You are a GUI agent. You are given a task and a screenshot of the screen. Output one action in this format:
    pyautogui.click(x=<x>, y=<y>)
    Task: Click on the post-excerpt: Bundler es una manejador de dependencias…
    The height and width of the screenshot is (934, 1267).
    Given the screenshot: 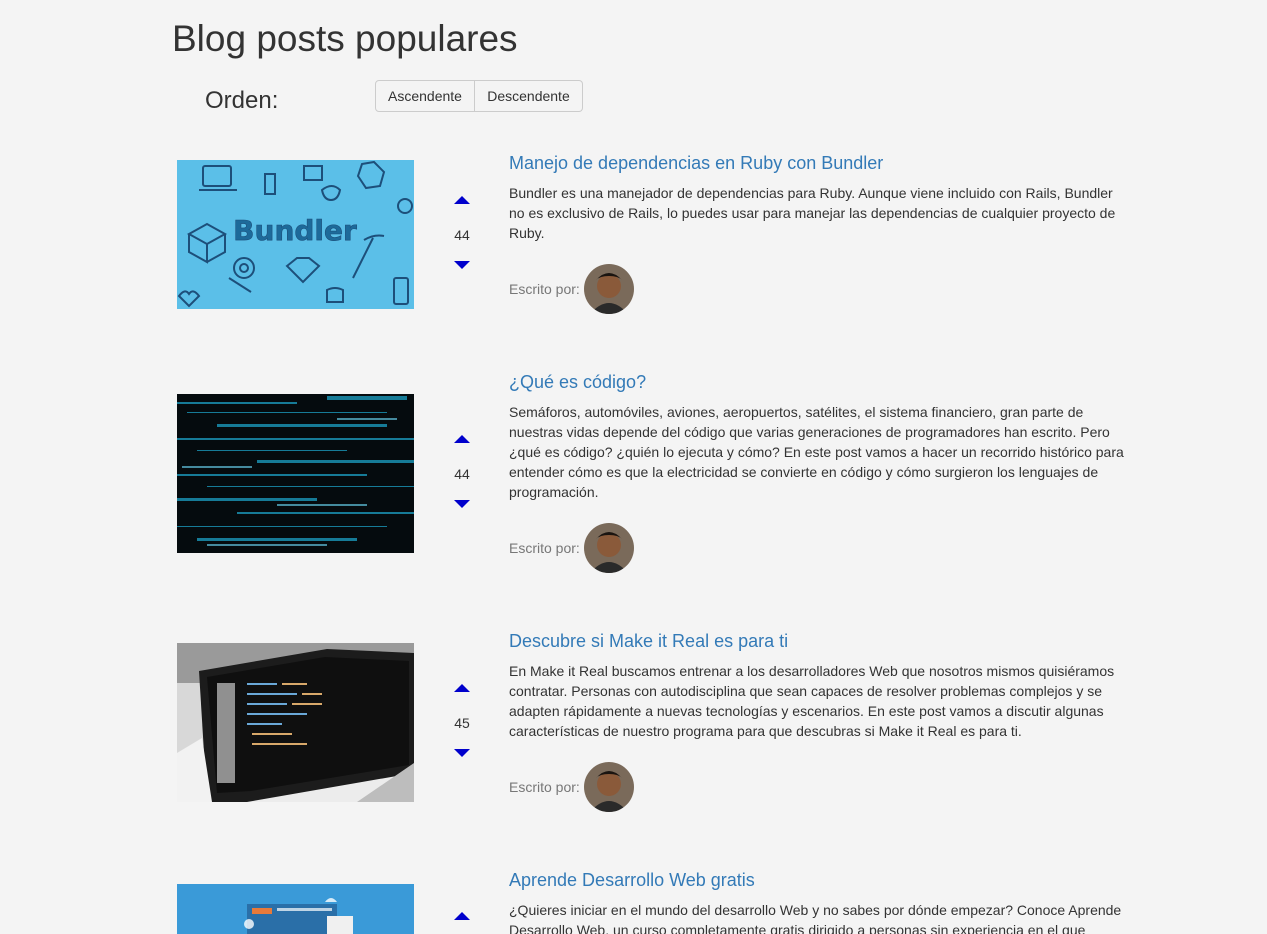 What is the action you would take?
    pyautogui.click(x=812, y=213)
    